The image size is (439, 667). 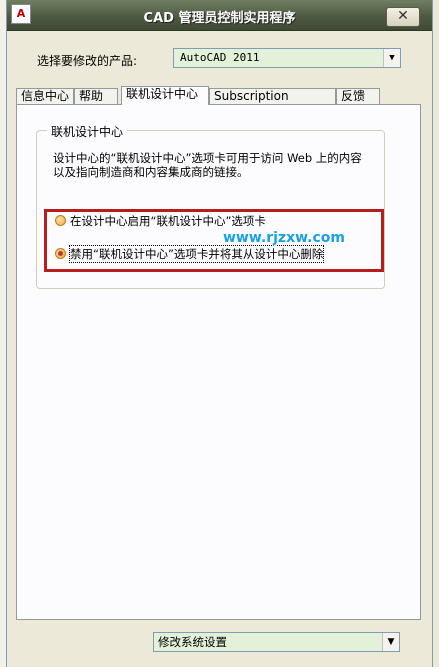 What do you see at coordinates (272, 103) in the screenshot?
I see `tab-subscription-center: Subscription Center` at bounding box center [272, 103].